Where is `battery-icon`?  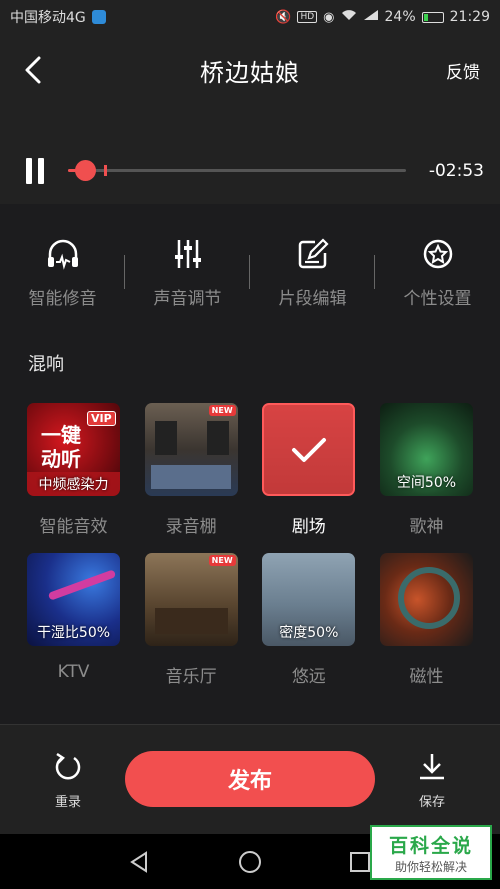 battery-icon is located at coordinates (432, 17).